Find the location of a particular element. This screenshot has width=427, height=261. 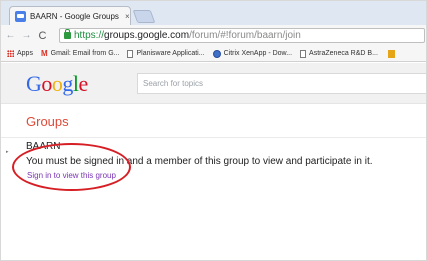

url-scheme: https:// is located at coordinates (89, 35).